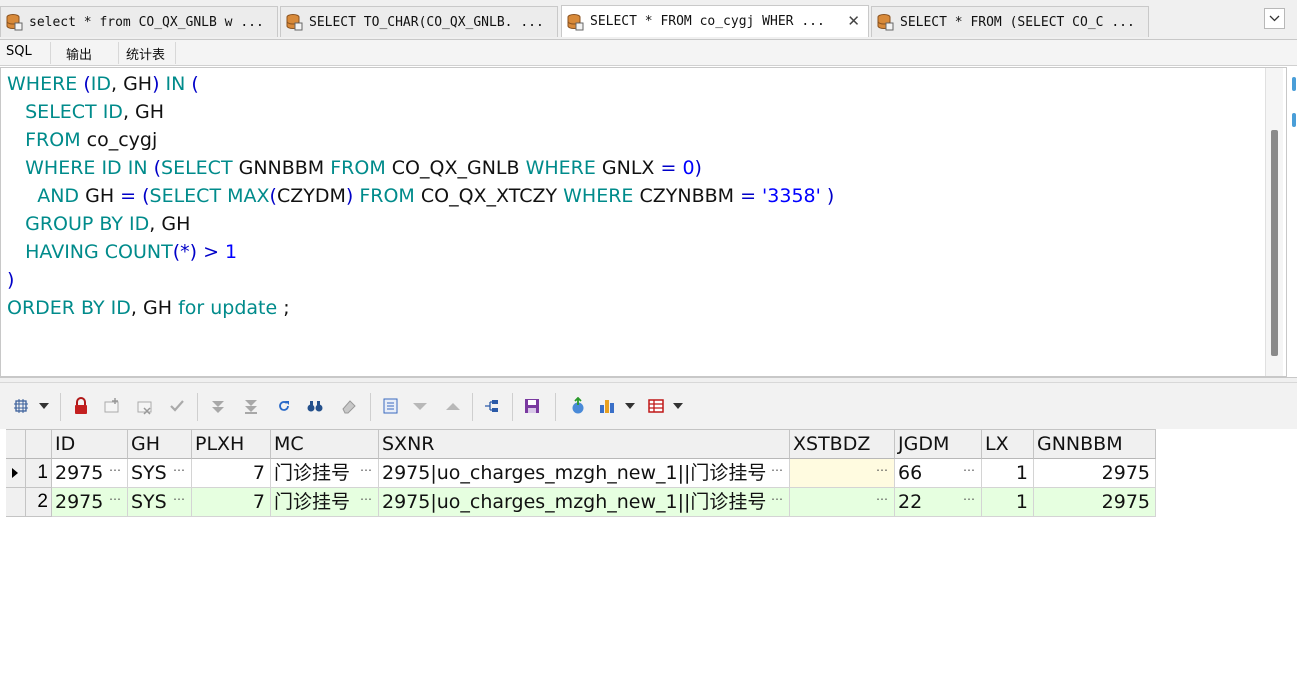 The width and height of the screenshot is (1297, 696). I want to click on cell-value: 66, so click(910, 473).